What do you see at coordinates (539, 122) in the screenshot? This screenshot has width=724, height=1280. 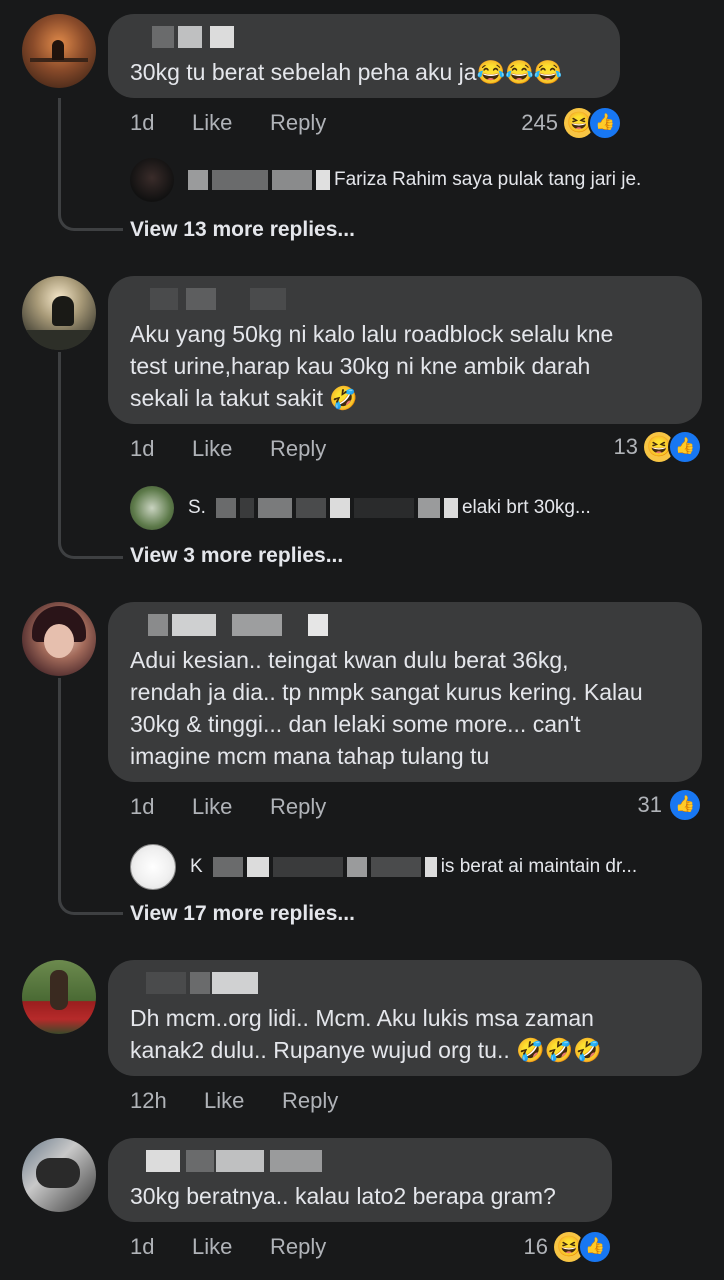 I see `reaction-count: 245` at bounding box center [539, 122].